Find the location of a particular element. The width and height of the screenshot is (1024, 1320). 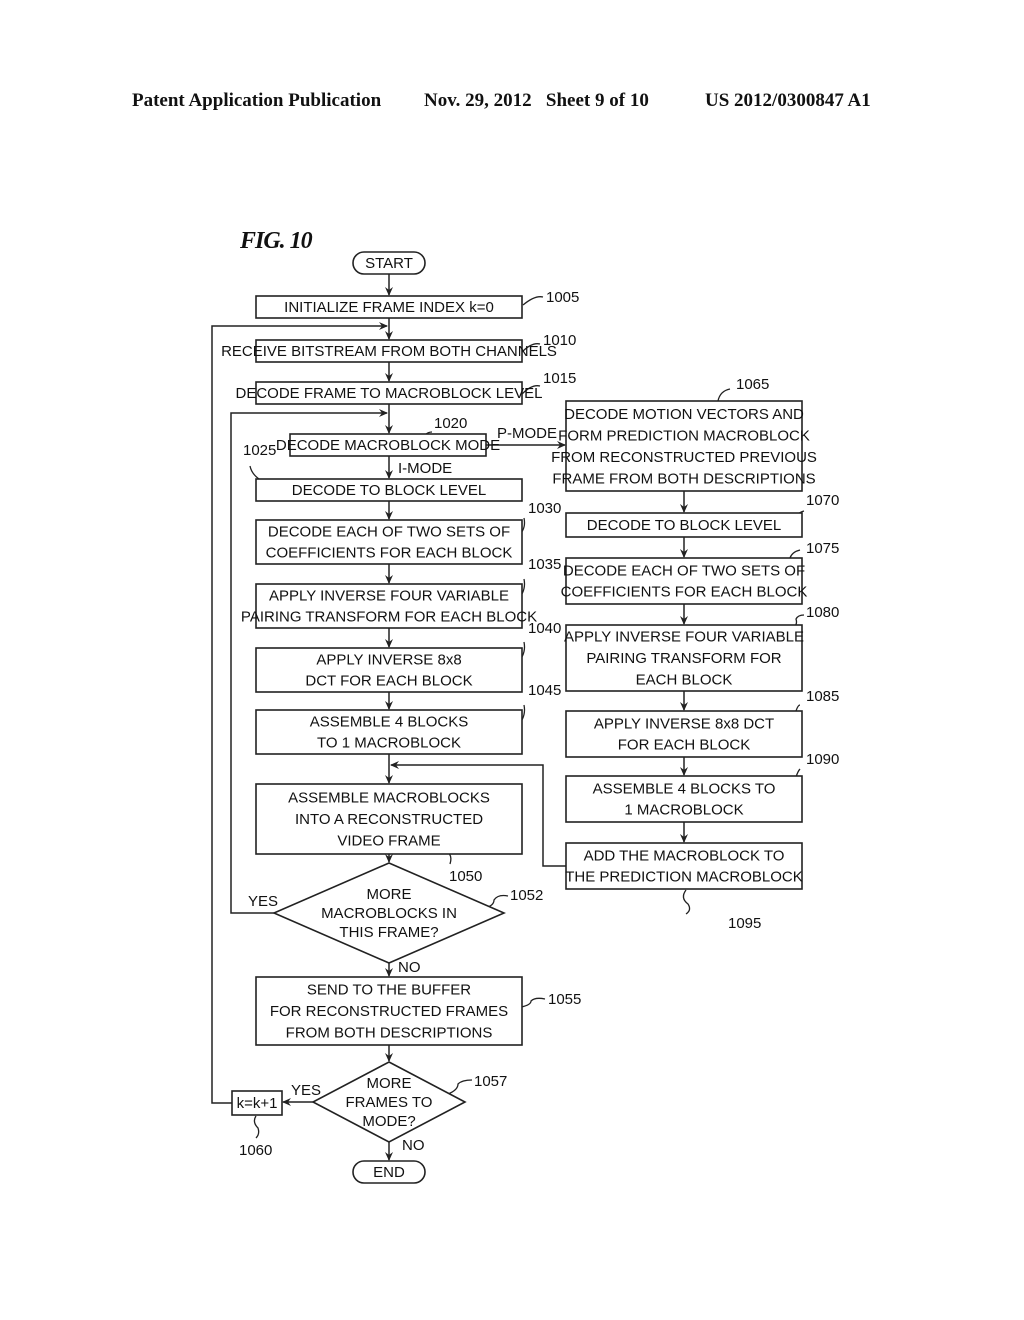

step-text: FOR RECONSTRUCTED FRAMES is located at coordinates (389, 1011).